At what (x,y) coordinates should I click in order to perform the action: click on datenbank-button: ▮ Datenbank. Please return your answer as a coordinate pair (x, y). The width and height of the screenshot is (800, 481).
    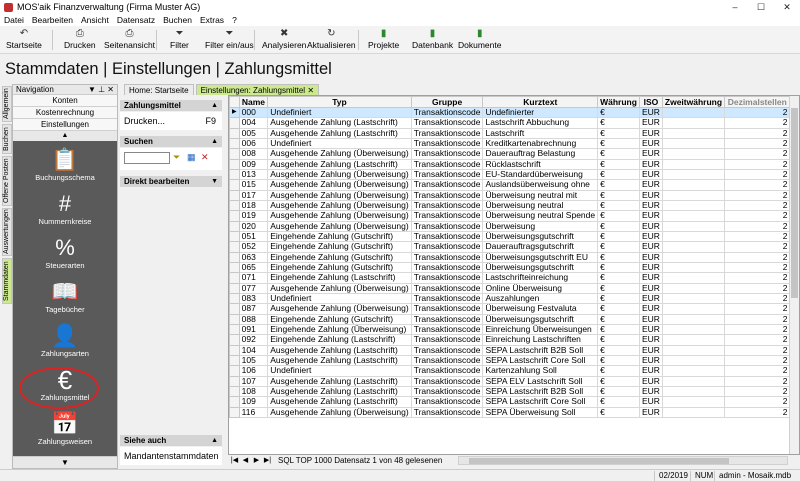
    Looking at the image, I should click on (432, 40).